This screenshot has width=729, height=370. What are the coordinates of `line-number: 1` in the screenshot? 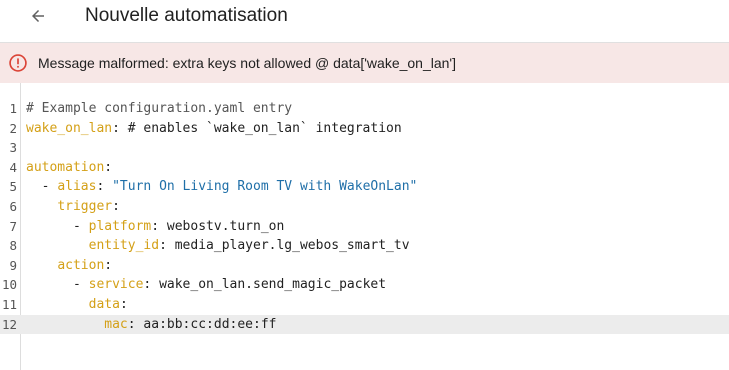 It's located at (13, 108).